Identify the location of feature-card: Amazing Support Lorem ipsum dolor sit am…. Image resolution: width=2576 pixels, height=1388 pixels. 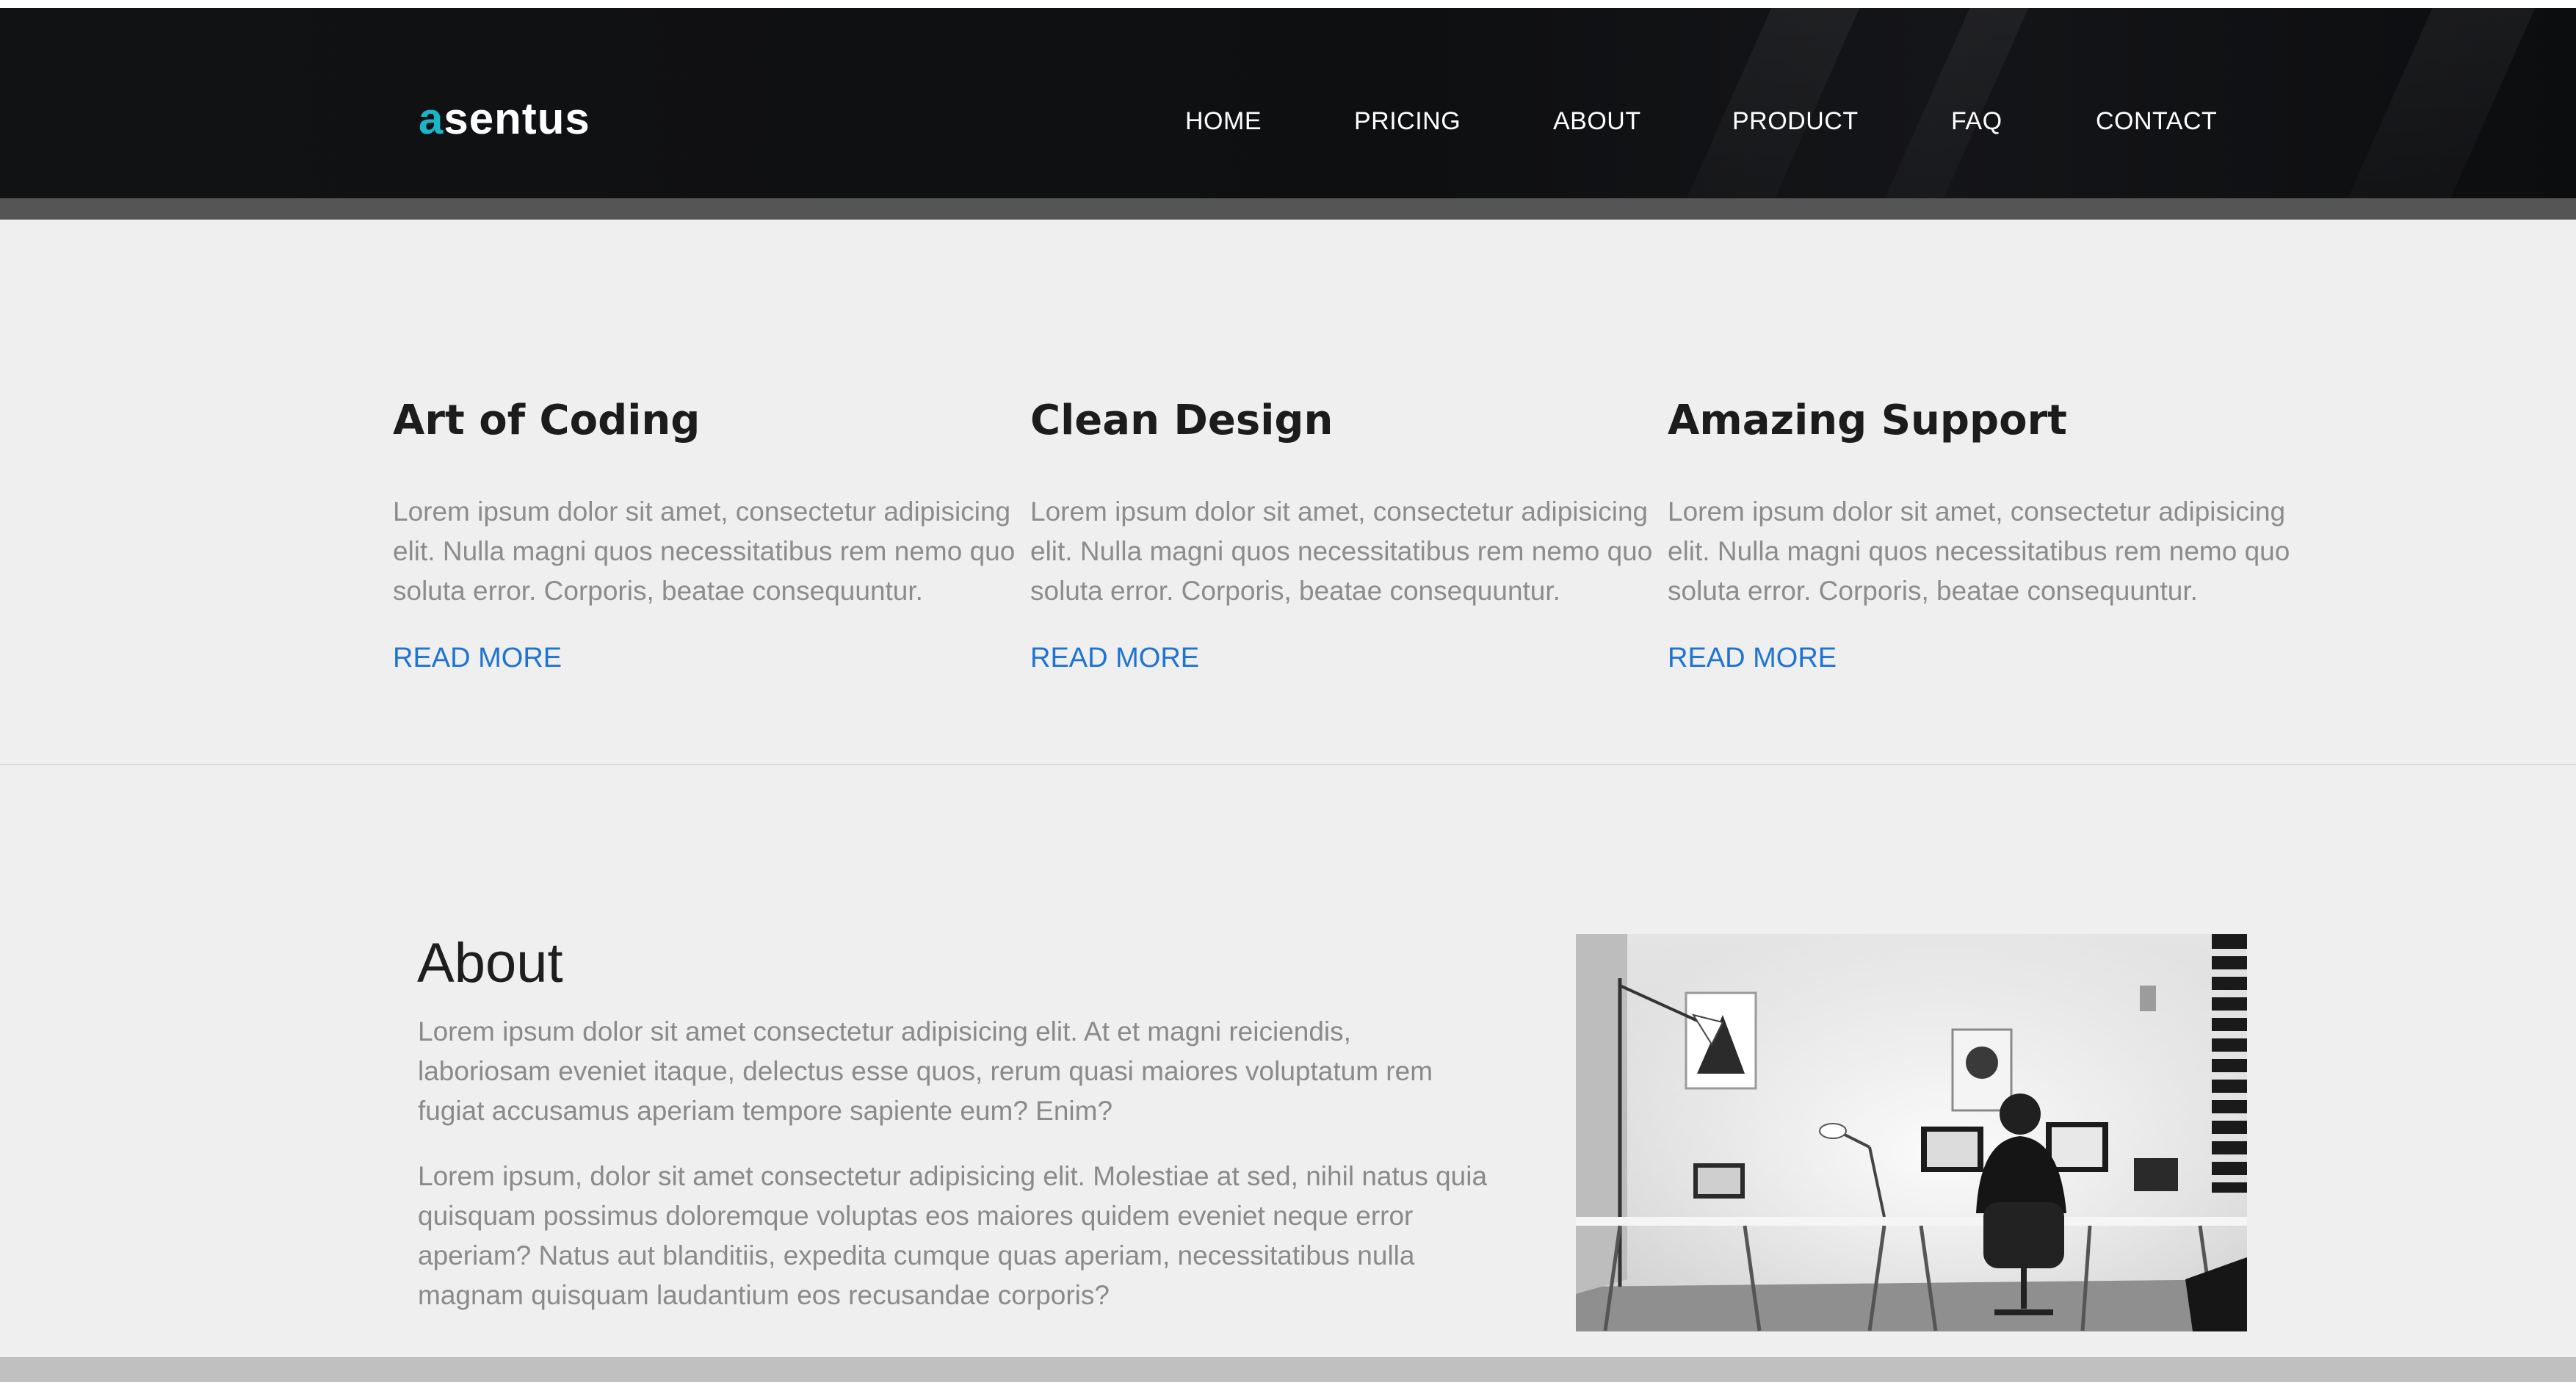
(1983, 535).